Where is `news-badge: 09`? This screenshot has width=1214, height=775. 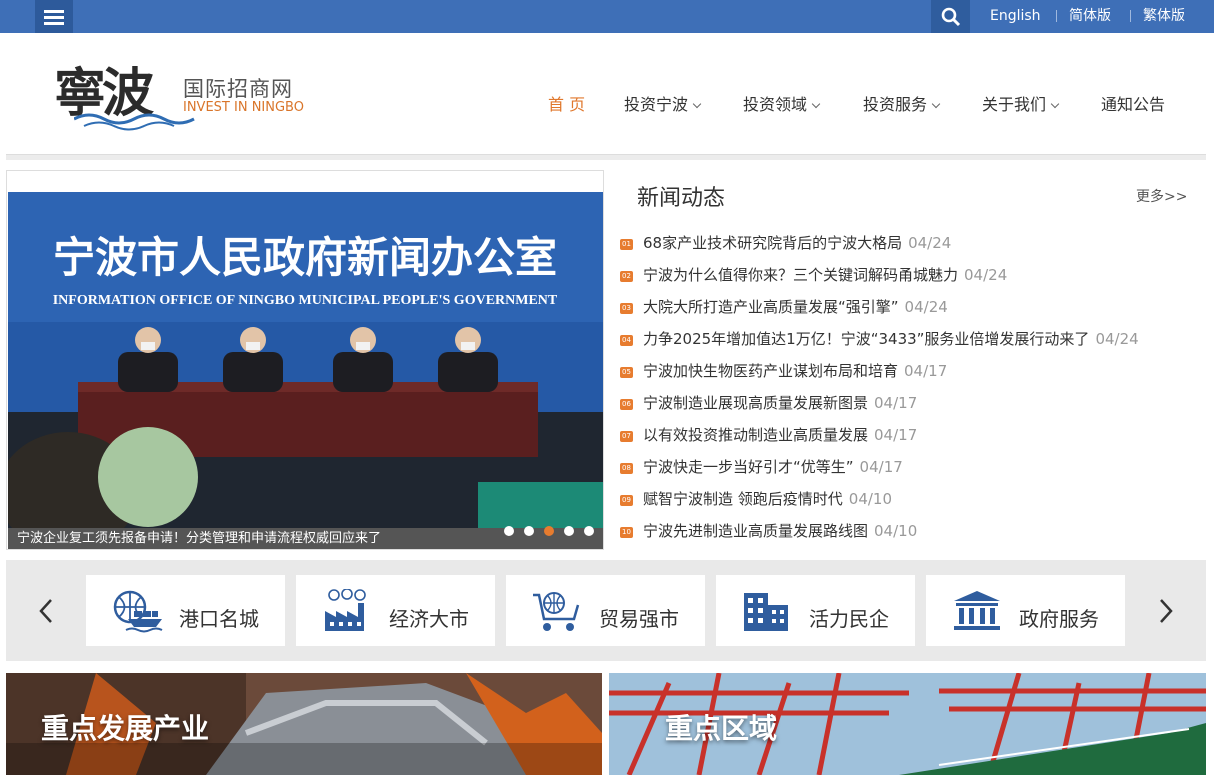 news-badge: 09 is located at coordinates (626, 500).